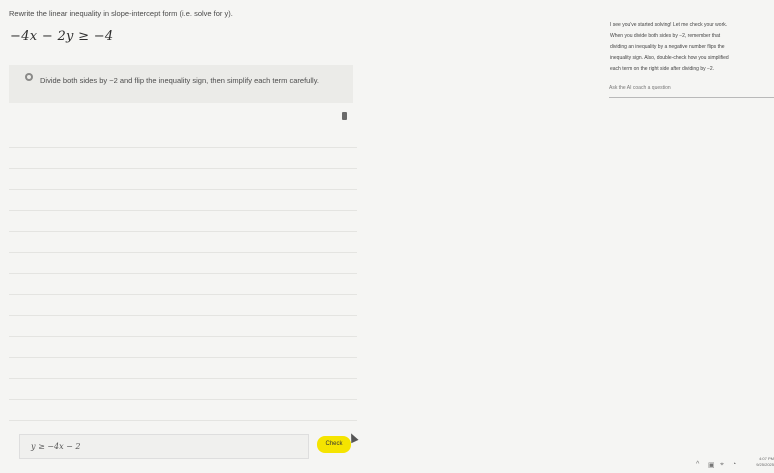 The height and width of the screenshot is (473, 774). What do you see at coordinates (711, 465) in the screenshot?
I see `network-icon: ▣` at bounding box center [711, 465].